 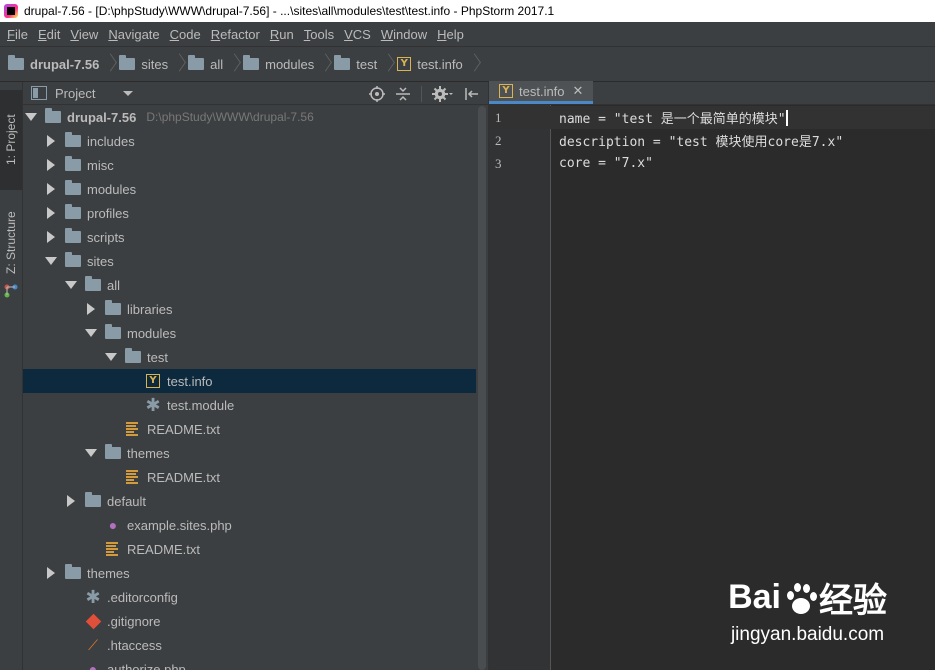 What do you see at coordinates (255, 309) in the screenshot?
I see `tree-folder-row: libraries` at bounding box center [255, 309].